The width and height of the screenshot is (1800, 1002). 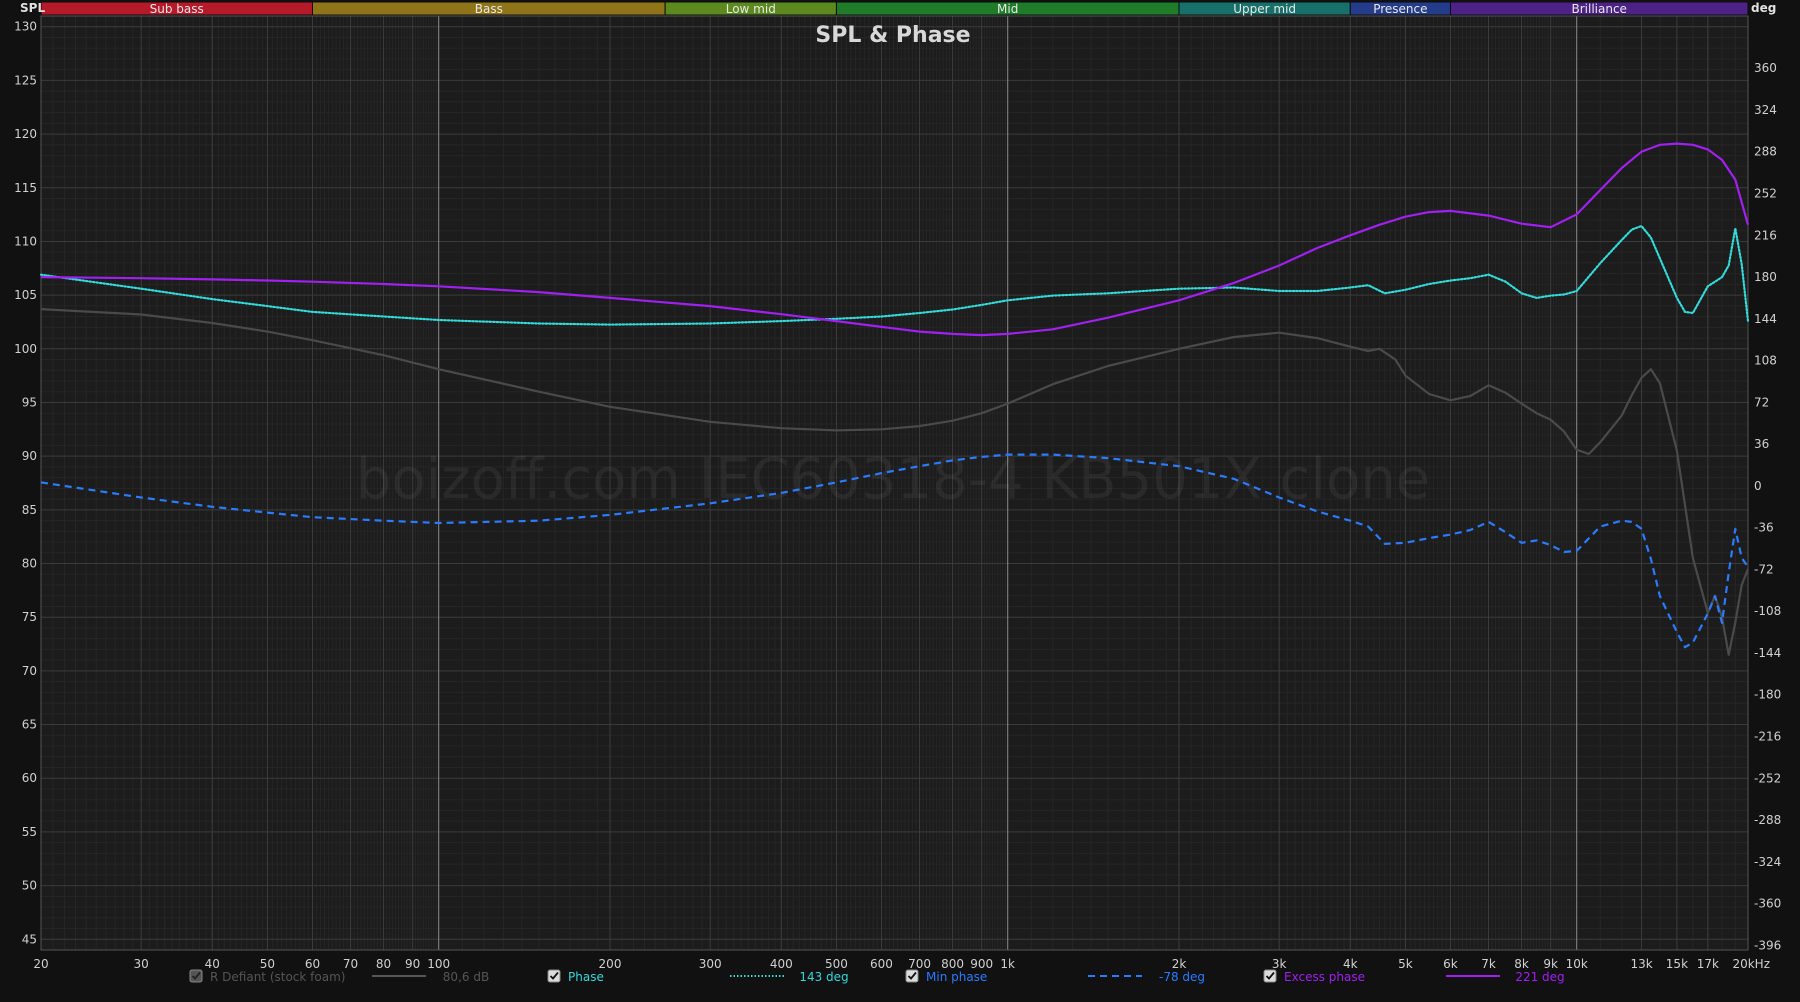 I want to click on x-tick-label: 700, so click(x=919, y=964).